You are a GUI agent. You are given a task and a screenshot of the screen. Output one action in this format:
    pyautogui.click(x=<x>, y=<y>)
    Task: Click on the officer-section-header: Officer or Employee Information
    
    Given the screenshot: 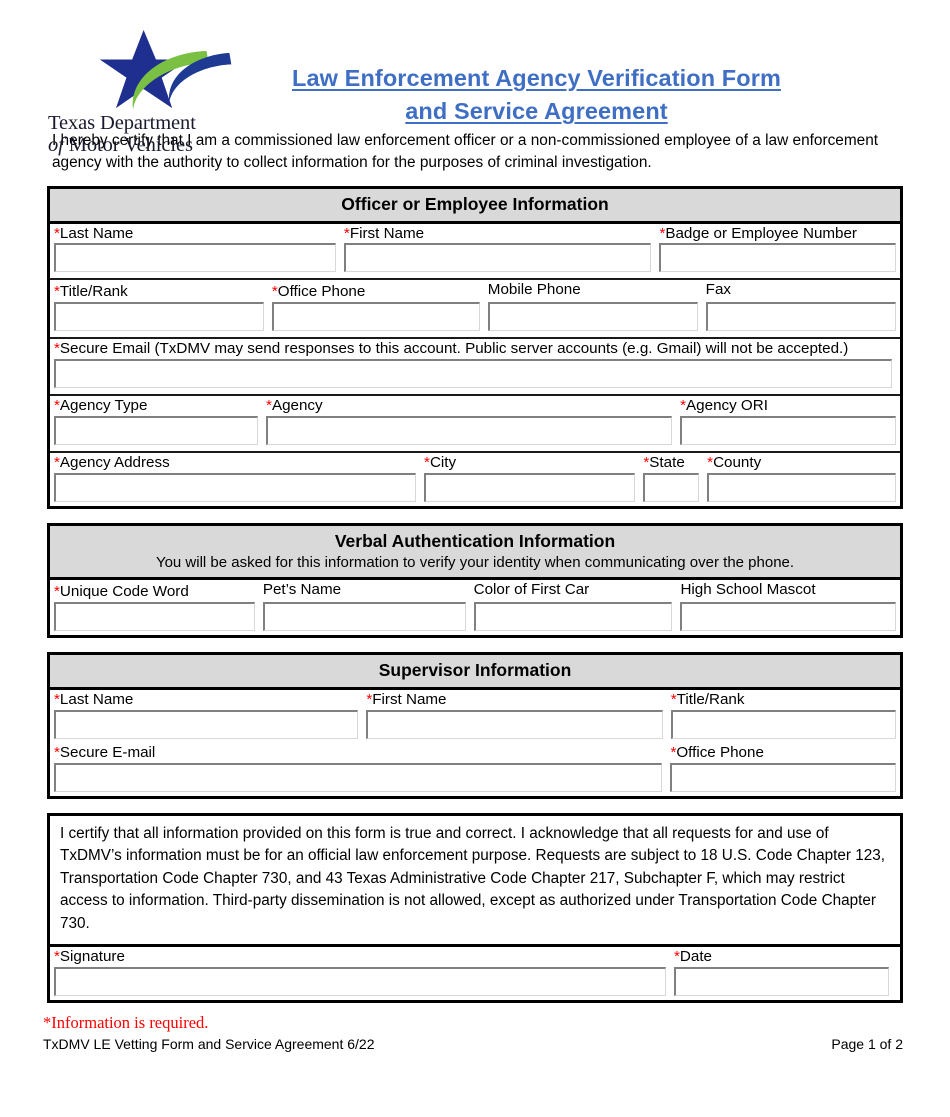 What is the action you would take?
    pyautogui.click(x=475, y=206)
    